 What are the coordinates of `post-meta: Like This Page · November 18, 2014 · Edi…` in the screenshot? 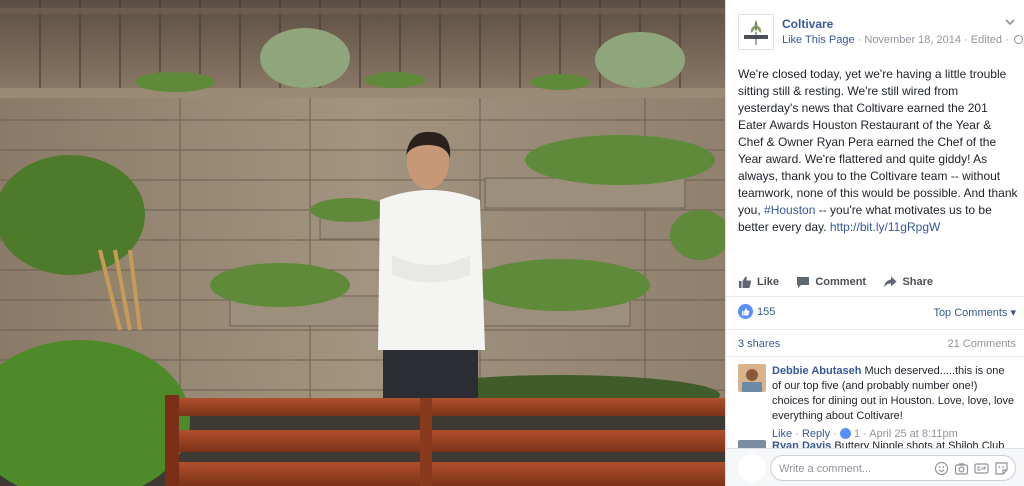 It's located at (902, 40).